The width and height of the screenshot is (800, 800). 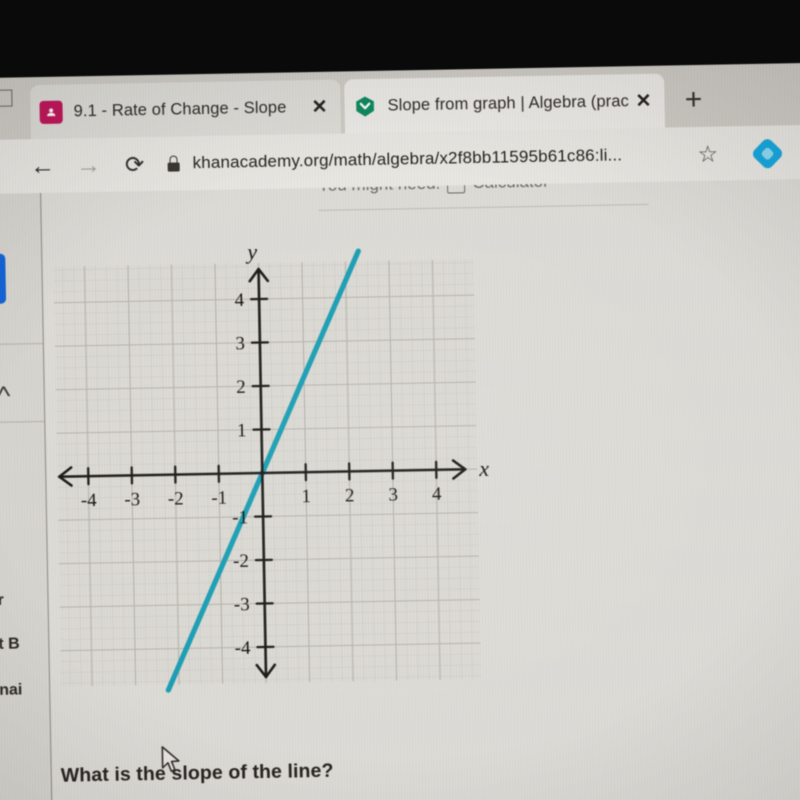 I want to click on browser-tab-2: Slope from graph | Algebra (prac ✕, so click(x=505, y=103).